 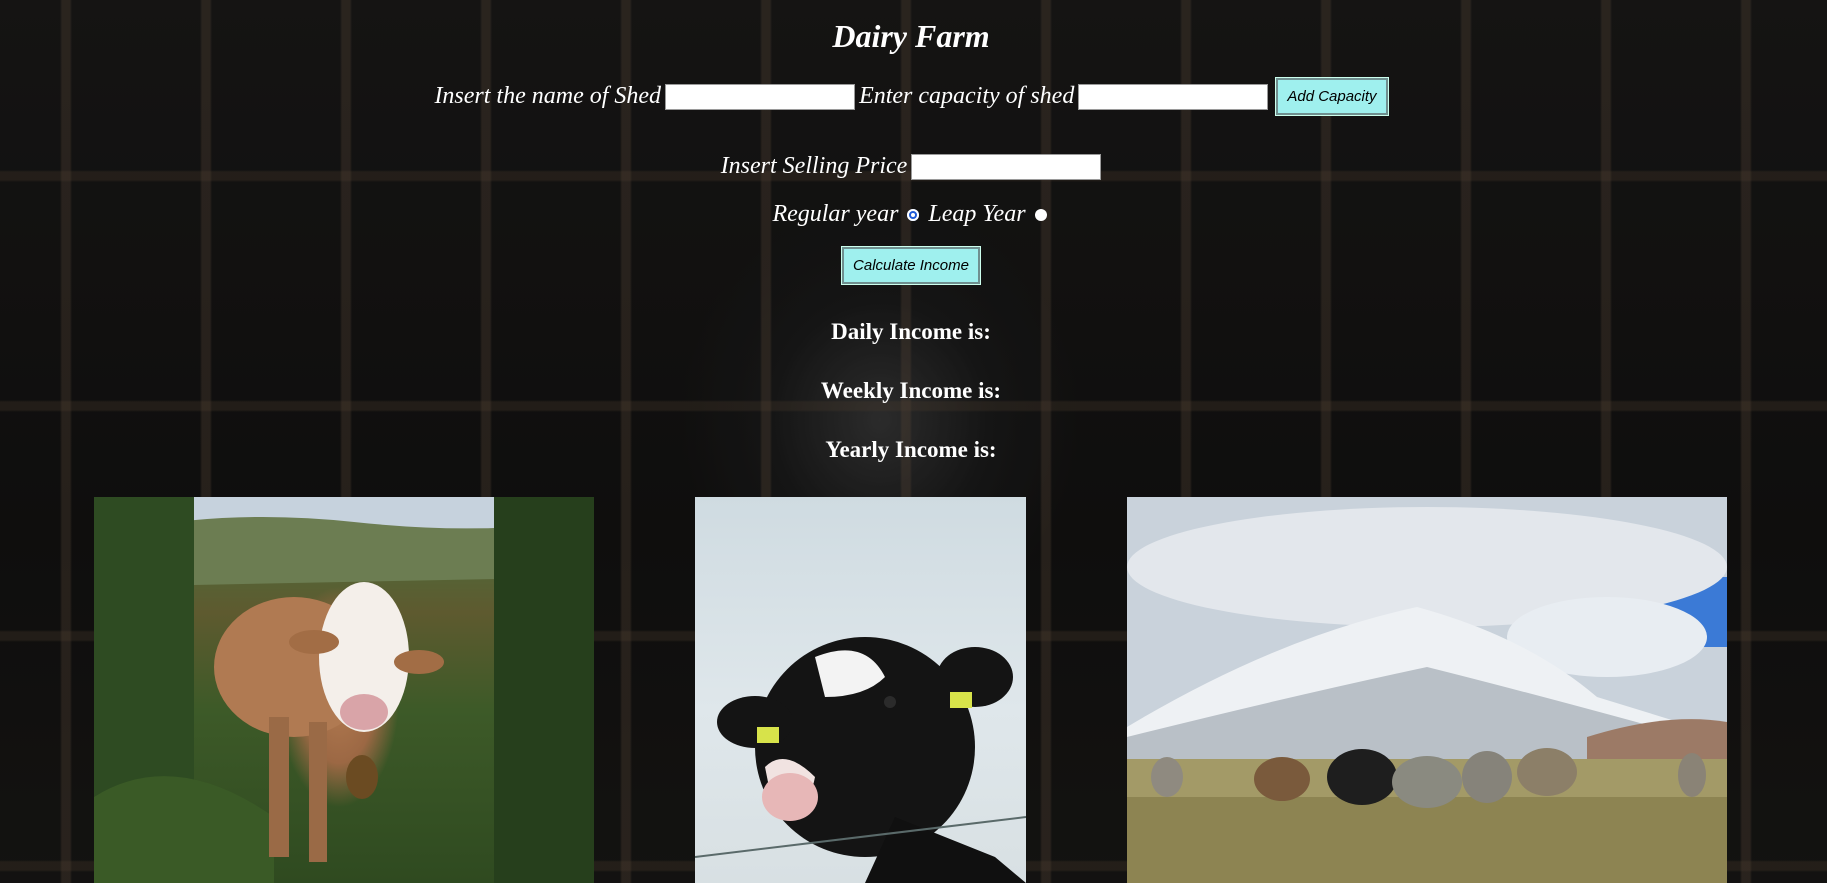 What do you see at coordinates (1040, 214) in the screenshot?
I see `leap-year-radio` at bounding box center [1040, 214].